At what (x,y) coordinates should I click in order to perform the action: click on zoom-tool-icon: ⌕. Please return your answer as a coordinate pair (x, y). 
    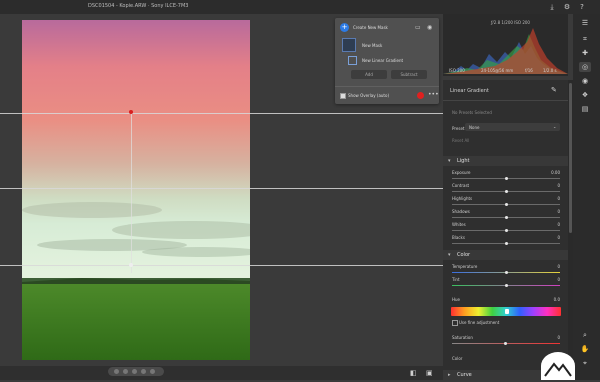
    Looking at the image, I should click on (585, 335).